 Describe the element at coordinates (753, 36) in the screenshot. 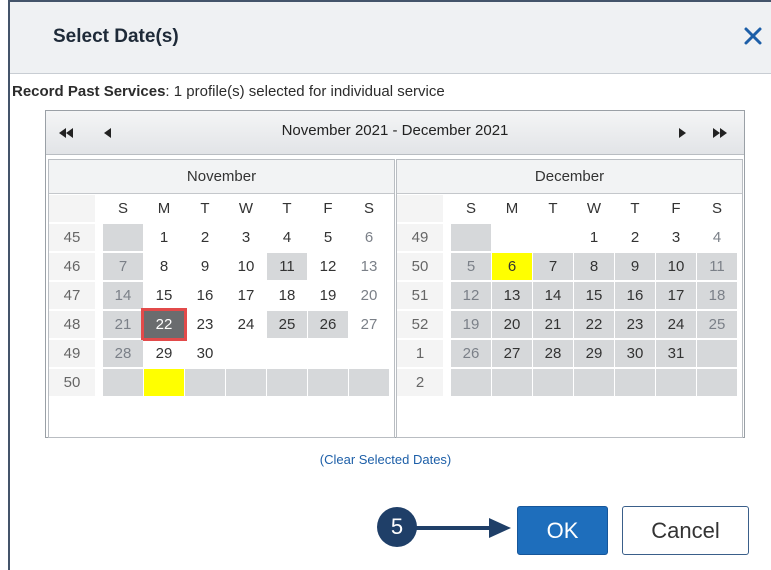

I see `close-icon` at that location.